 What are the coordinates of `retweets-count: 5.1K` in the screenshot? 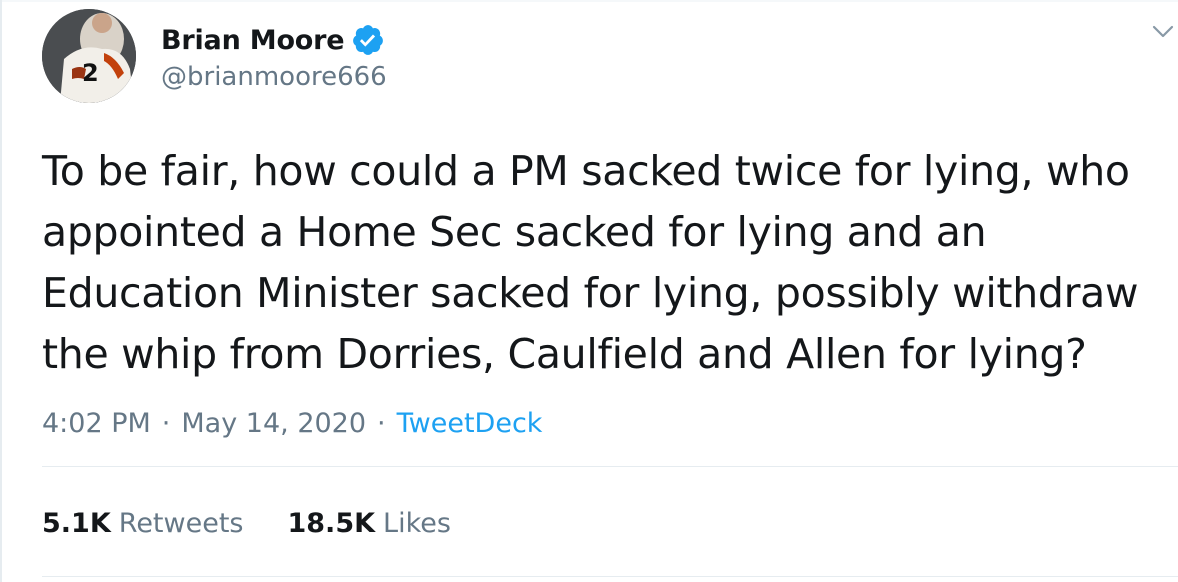 It's located at (76, 523).